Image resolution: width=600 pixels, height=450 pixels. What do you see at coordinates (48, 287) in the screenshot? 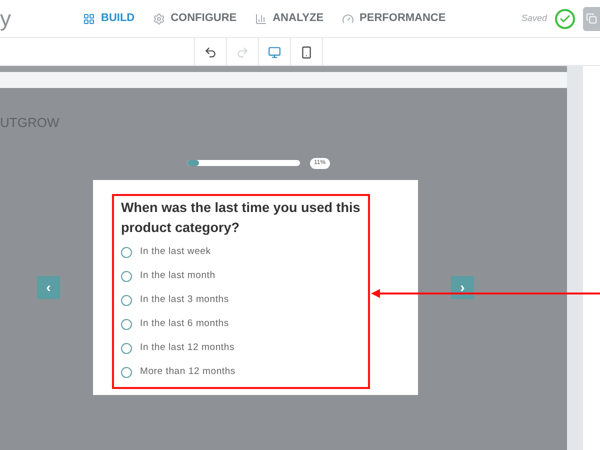
I see `previous-button: ‹` at bounding box center [48, 287].